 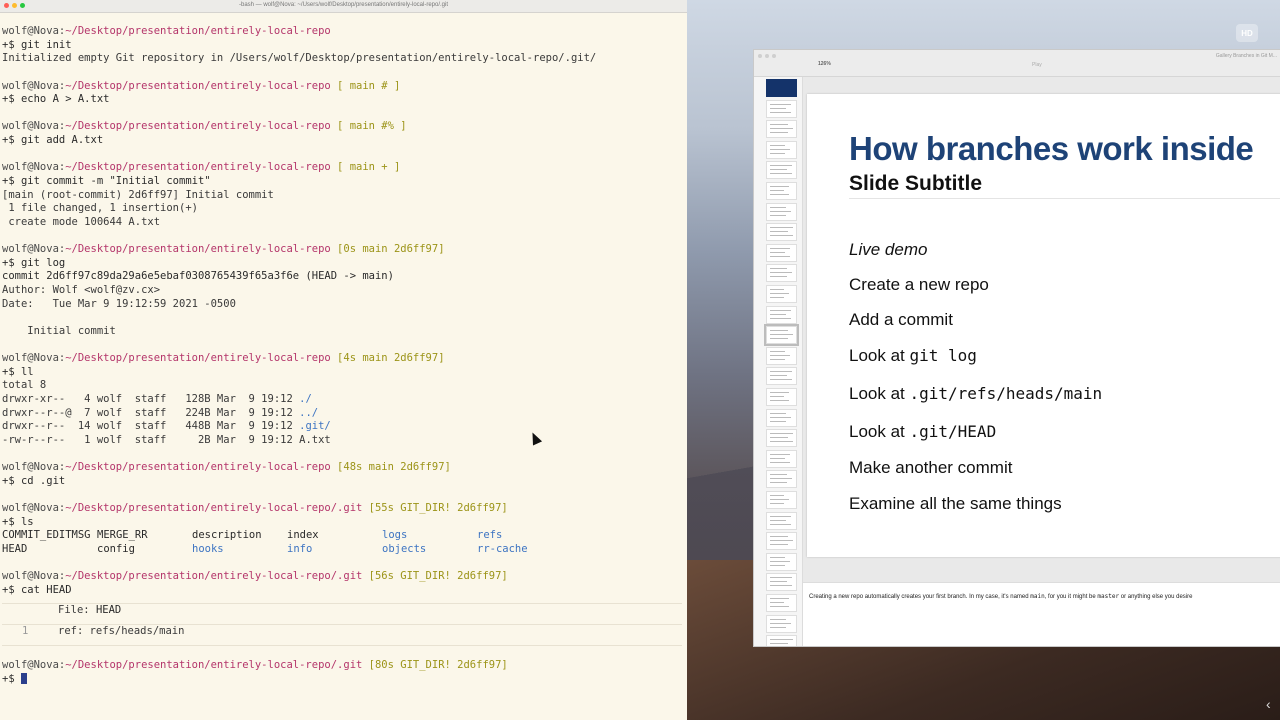 What do you see at coordinates (395, 535) in the screenshot?
I see `dir-entry: logs` at bounding box center [395, 535].